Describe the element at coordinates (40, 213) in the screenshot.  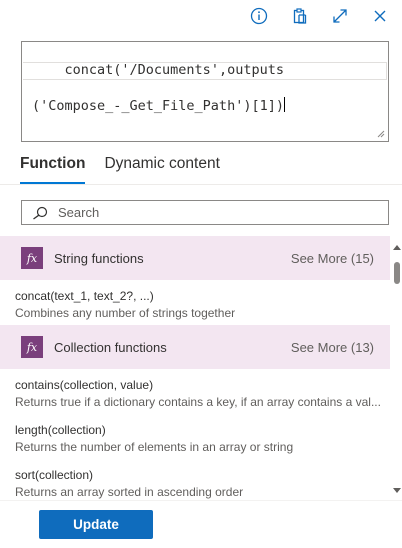
I see `search-icon` at that location.